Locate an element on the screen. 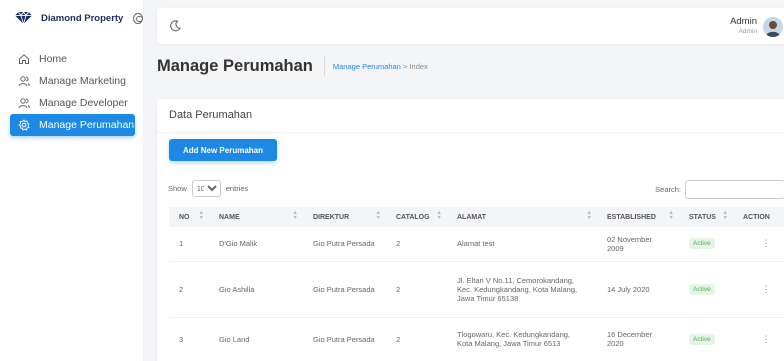  avatar is located at coordinates (773, 27).